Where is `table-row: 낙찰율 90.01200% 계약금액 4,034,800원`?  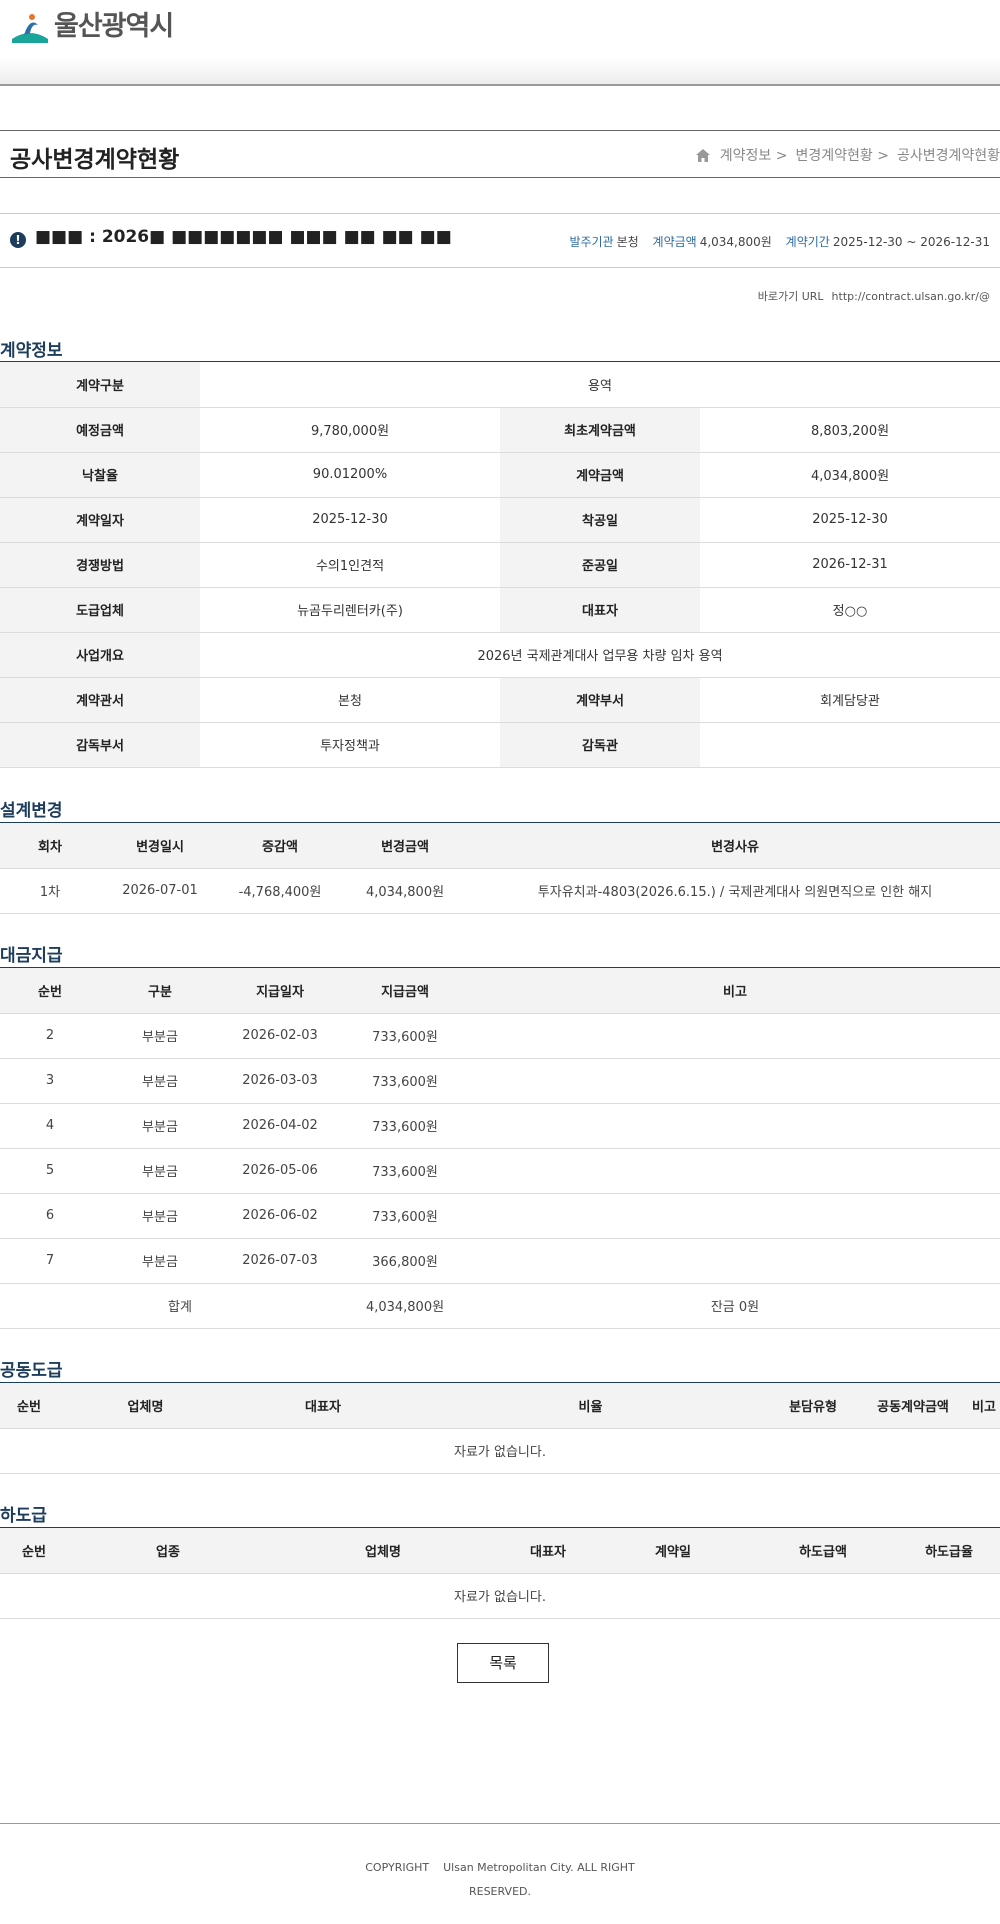
table-row: 낙찰율 90.01200% 계약금액 4,034,800원 is located at coordinates (500, 475).